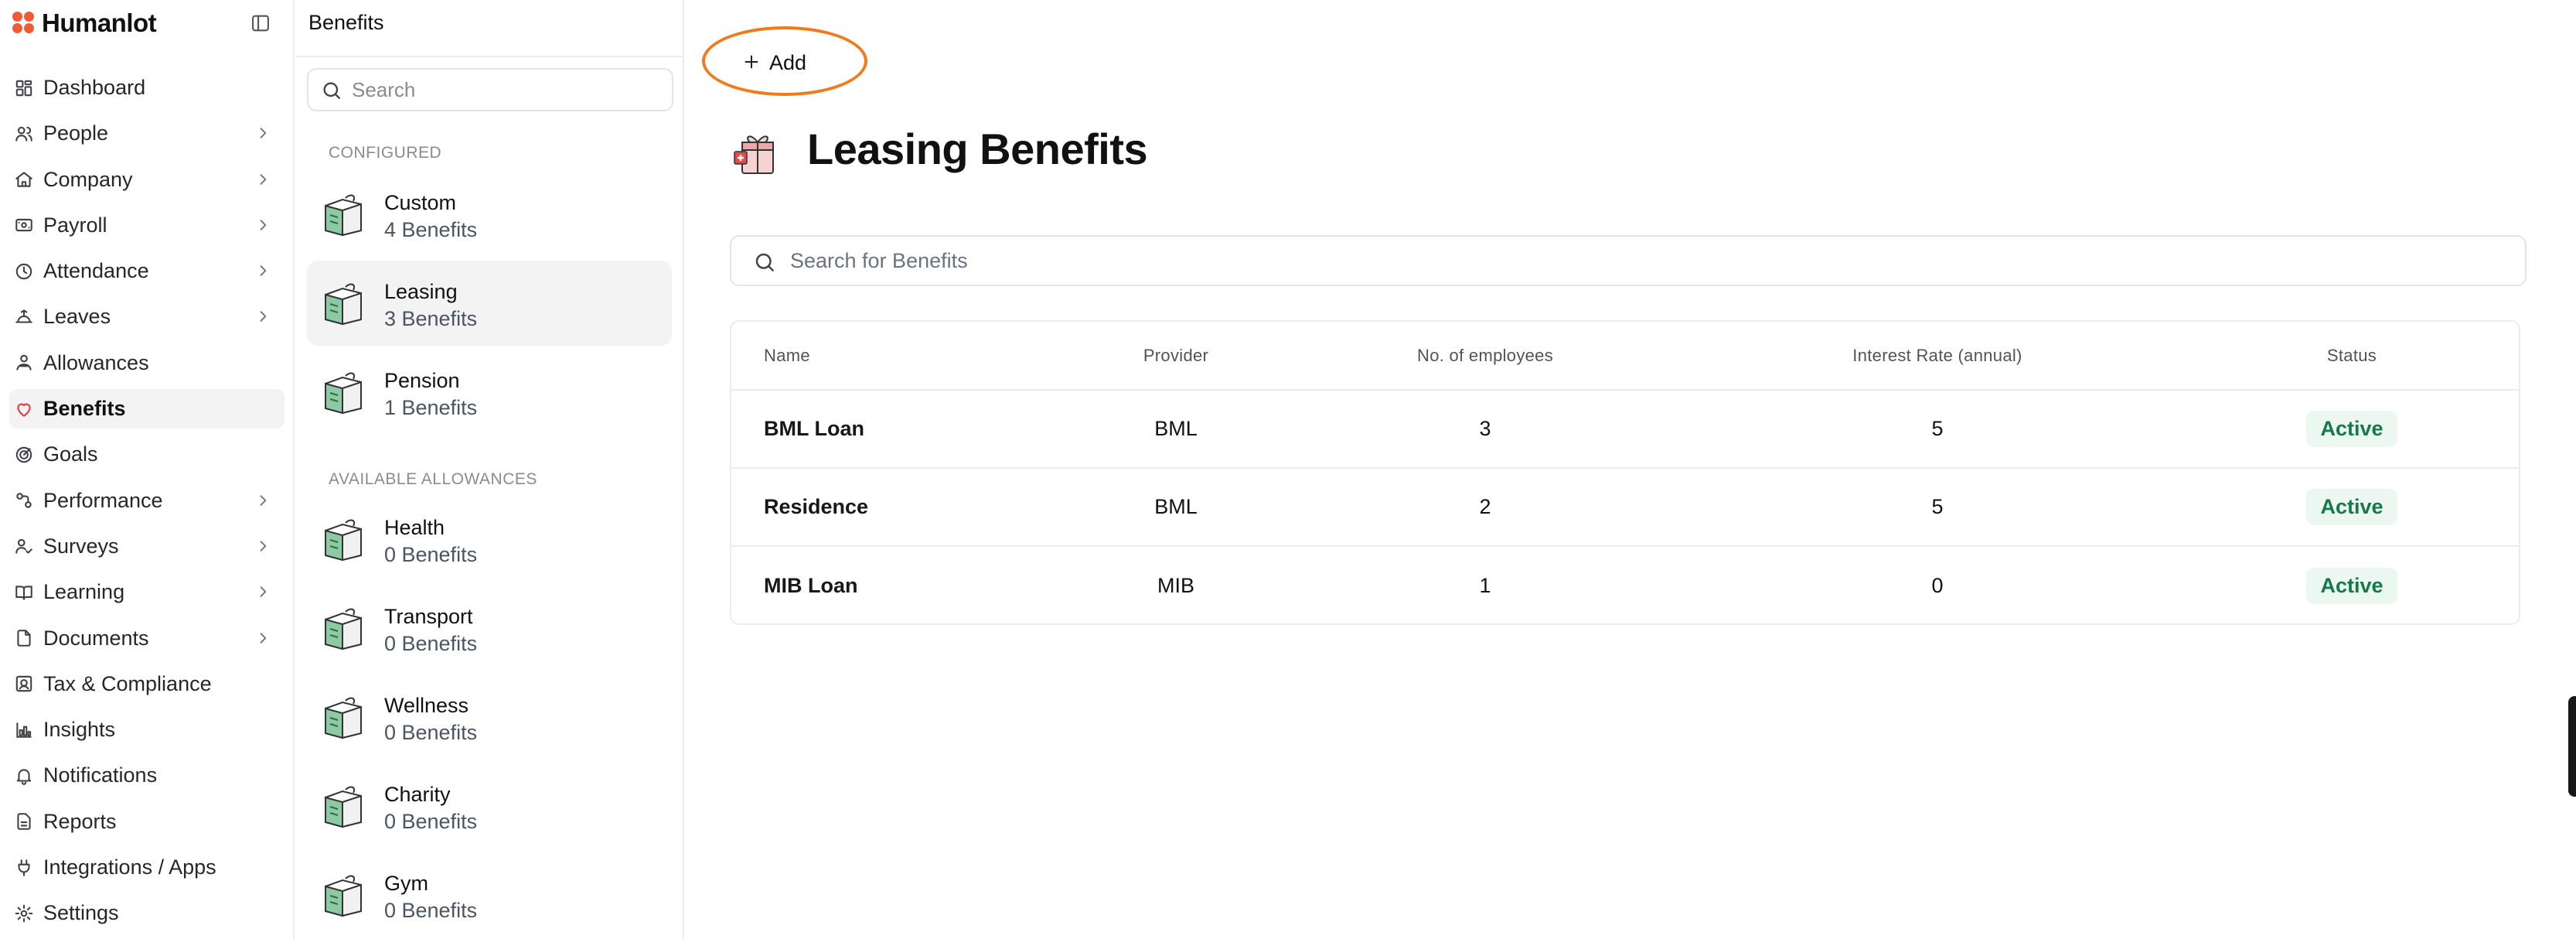  Describe the element at coordinates (147, 363) in the screenshot. I see `sidebar-item-allowances: Allowances` at that location.